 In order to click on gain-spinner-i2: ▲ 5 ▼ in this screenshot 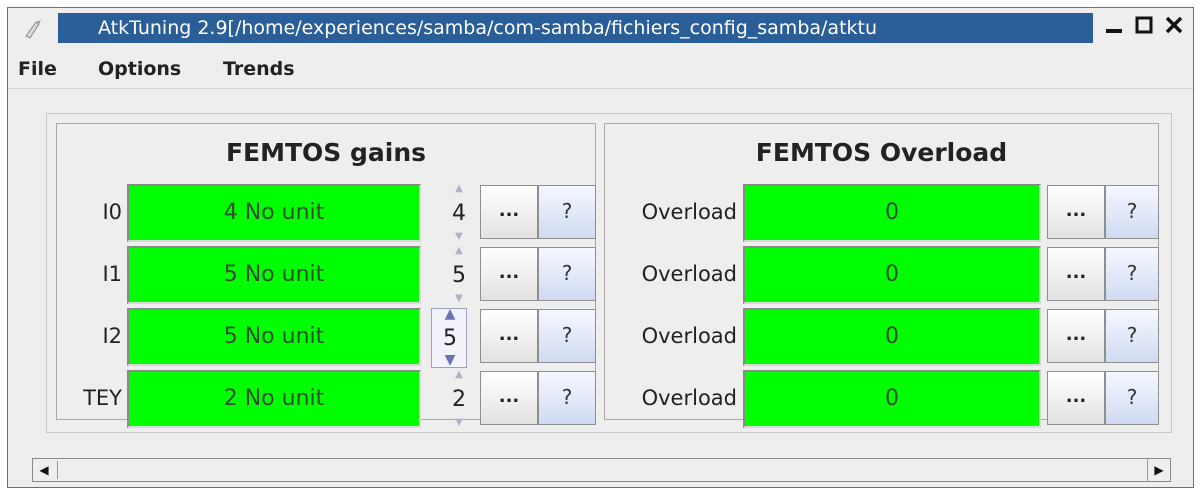, I will do `click(449, 337)`.